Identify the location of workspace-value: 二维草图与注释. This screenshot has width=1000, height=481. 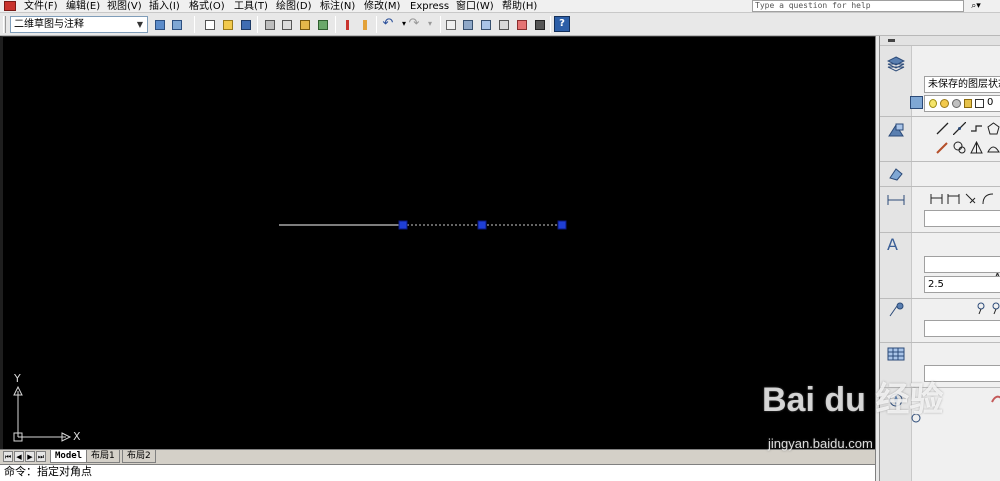
(49, 24).